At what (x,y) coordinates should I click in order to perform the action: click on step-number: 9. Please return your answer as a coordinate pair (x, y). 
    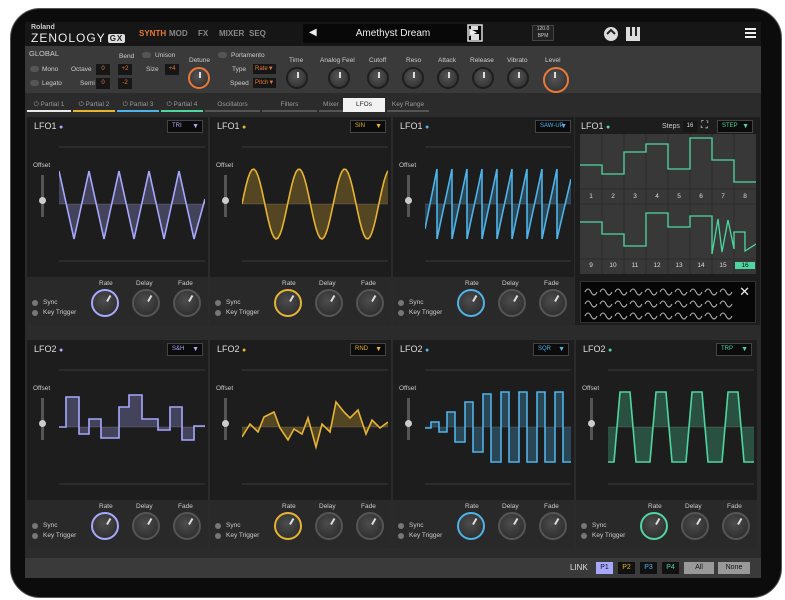
    Looking at the image, I should click on (591, 265).